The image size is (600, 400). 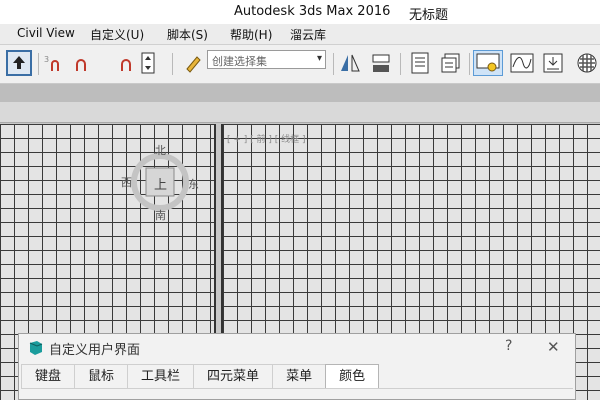 What do you see at coordinates (312, 11) in the screenshot?
I see `app-title: Autodesk 3ds Max 2016` at bounding box center [312, 11].